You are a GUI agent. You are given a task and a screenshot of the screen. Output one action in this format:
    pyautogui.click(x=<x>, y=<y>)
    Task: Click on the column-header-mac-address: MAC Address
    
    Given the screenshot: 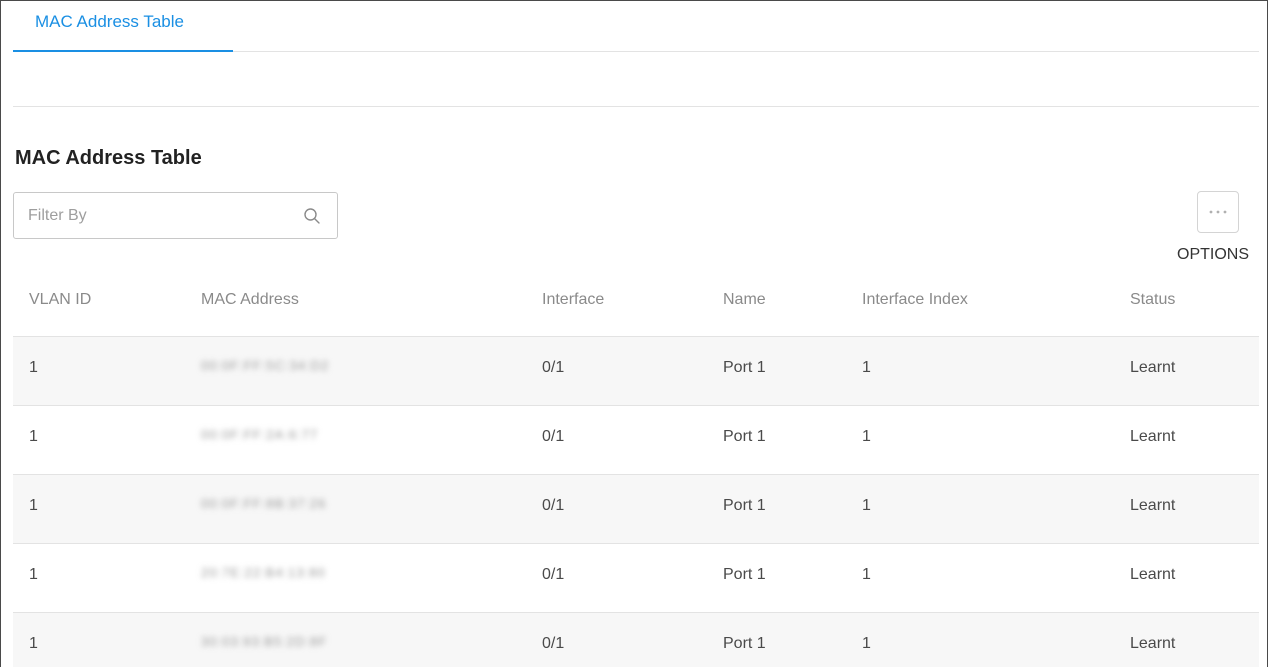 What is the action you would take?
    pyautogui.click(x=250, y=300)
    